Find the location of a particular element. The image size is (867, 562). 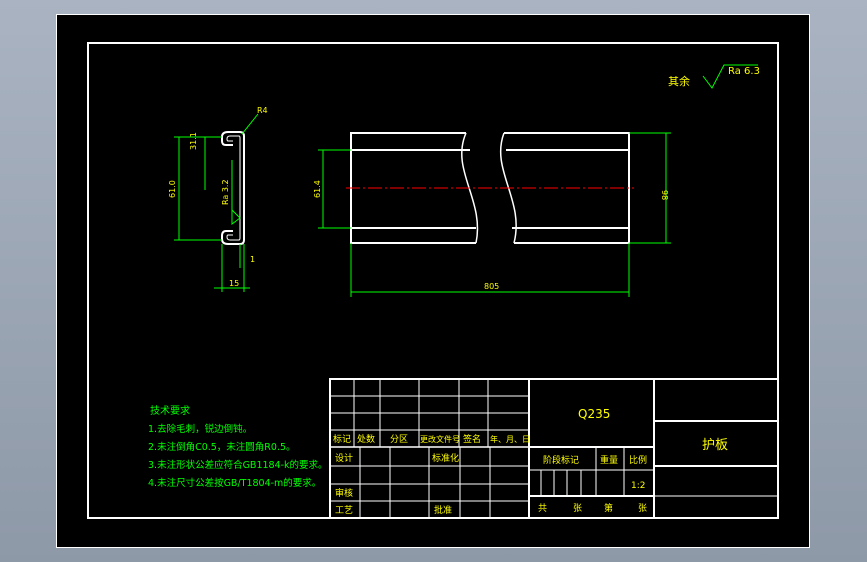

tb-header-change-doc: 更改文件号 is located at coordinates (440, 439).